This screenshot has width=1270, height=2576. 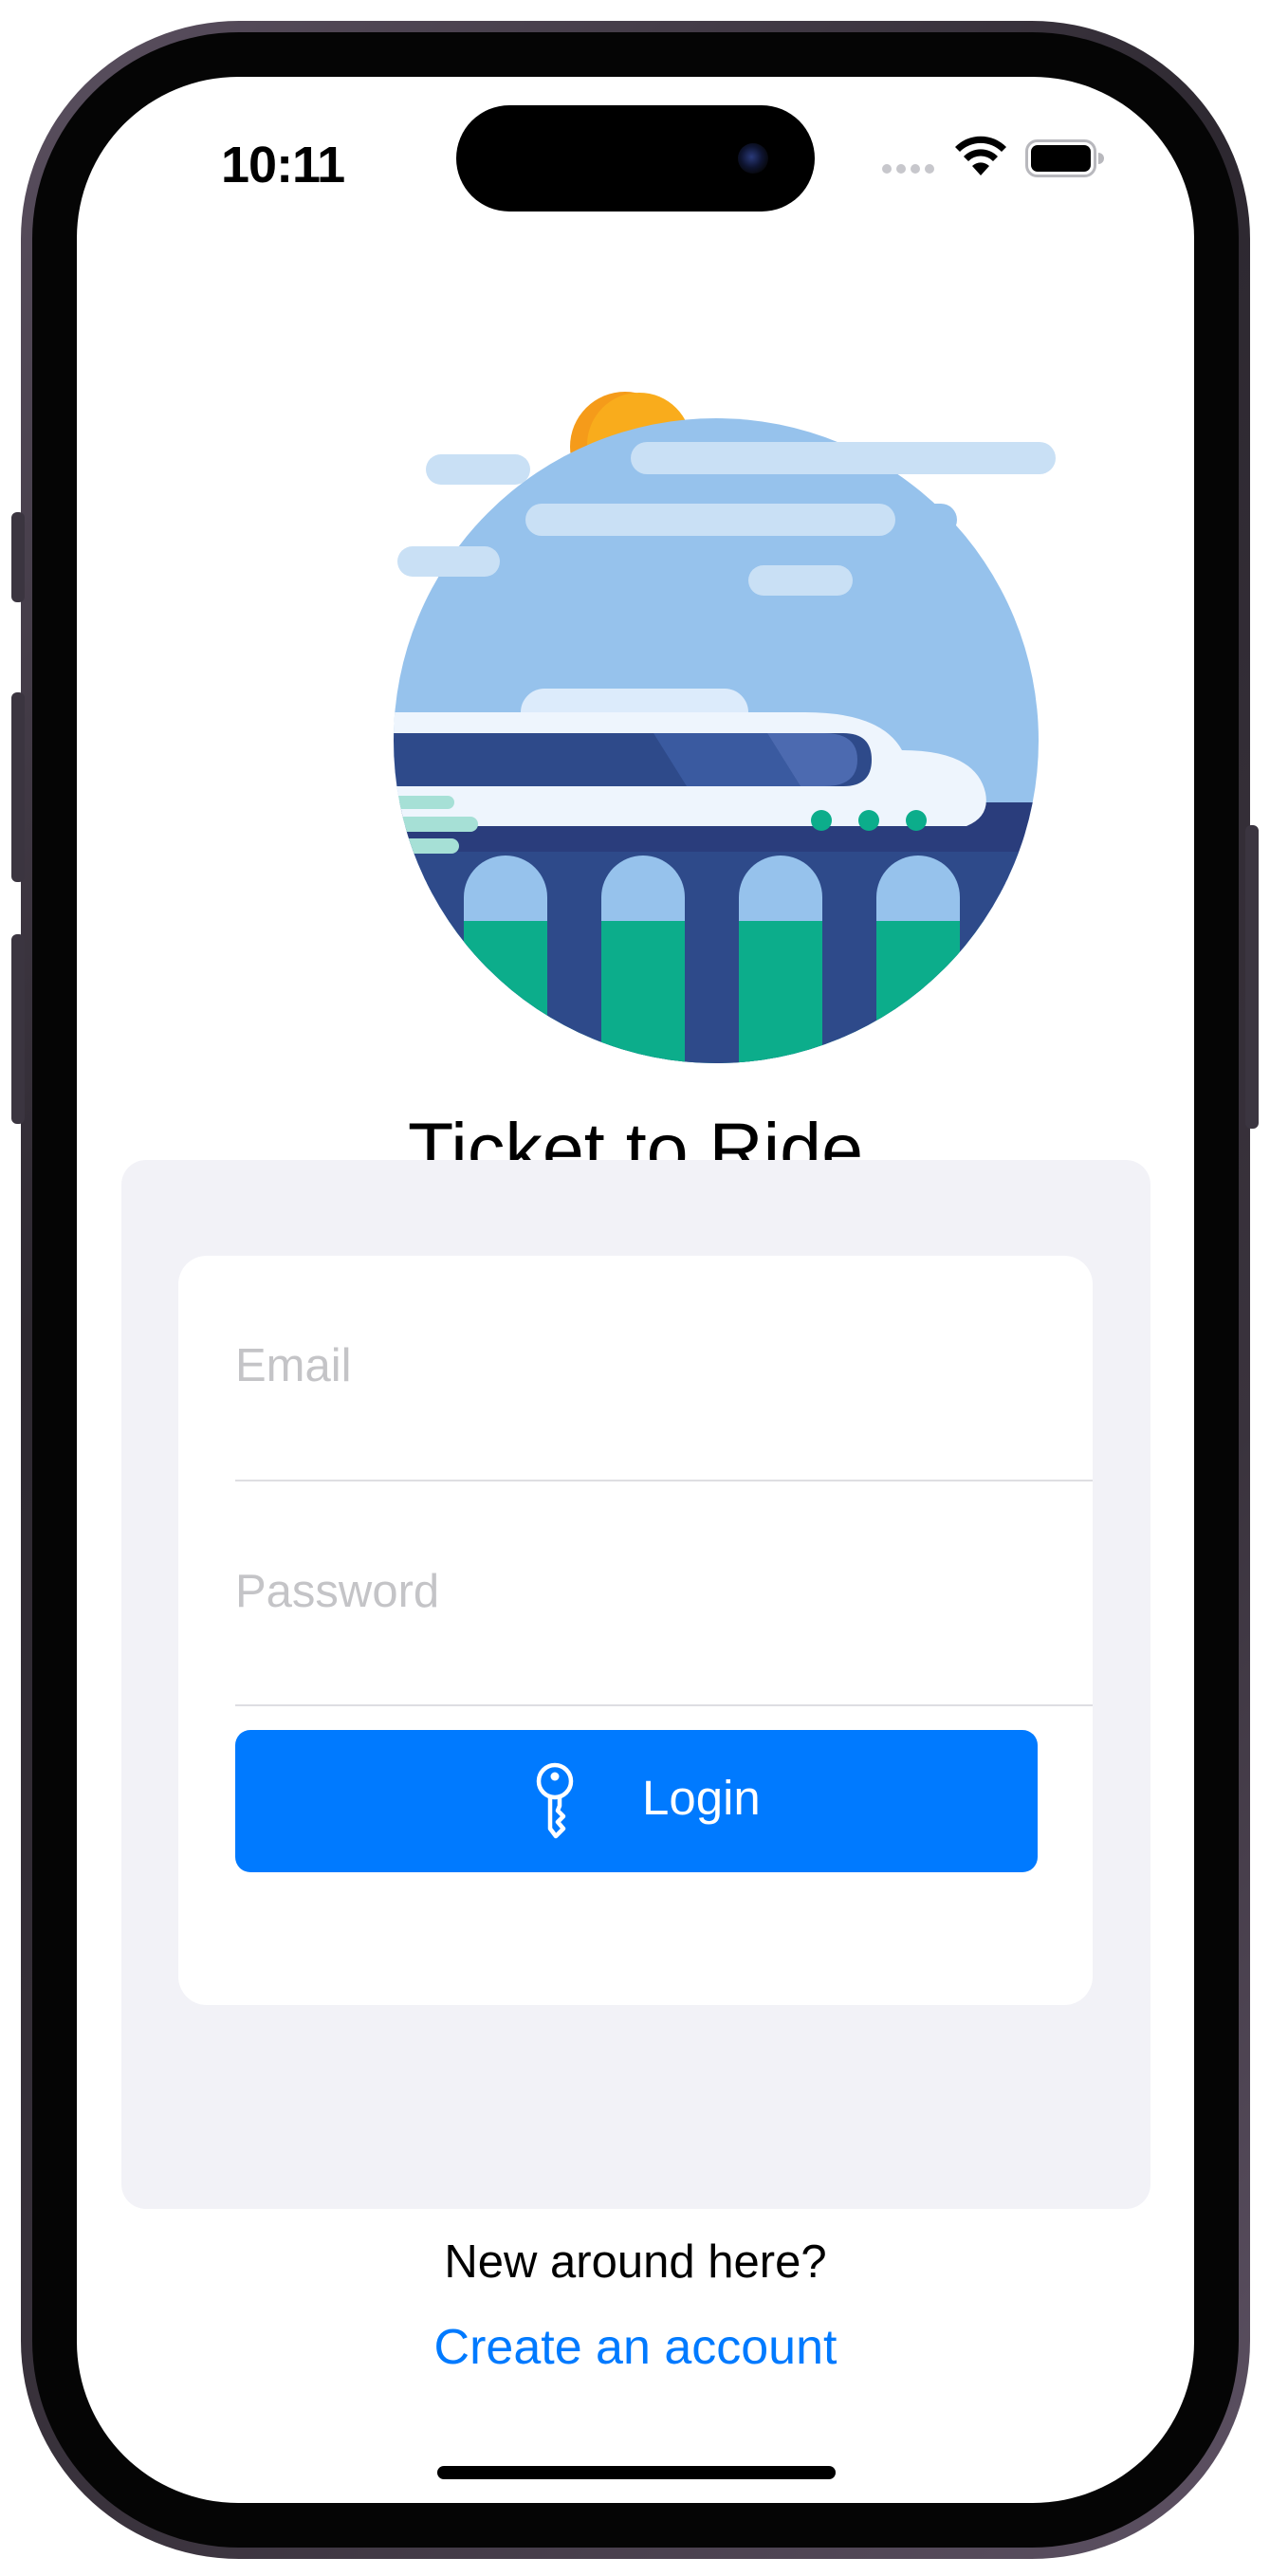 What do you see at coordinates (18, 557) in the screenshot?
I see `action-button` at bounding box center [18, 557].